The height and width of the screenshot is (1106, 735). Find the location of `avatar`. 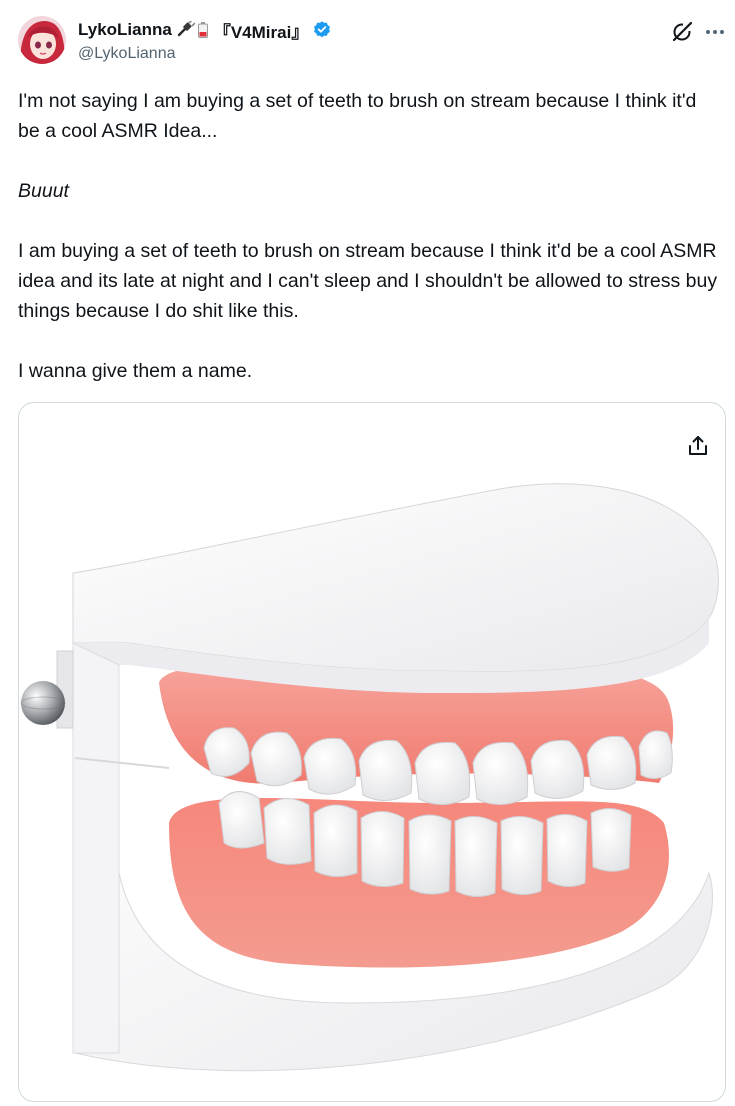

avatar is located at coordinates (42, 40).